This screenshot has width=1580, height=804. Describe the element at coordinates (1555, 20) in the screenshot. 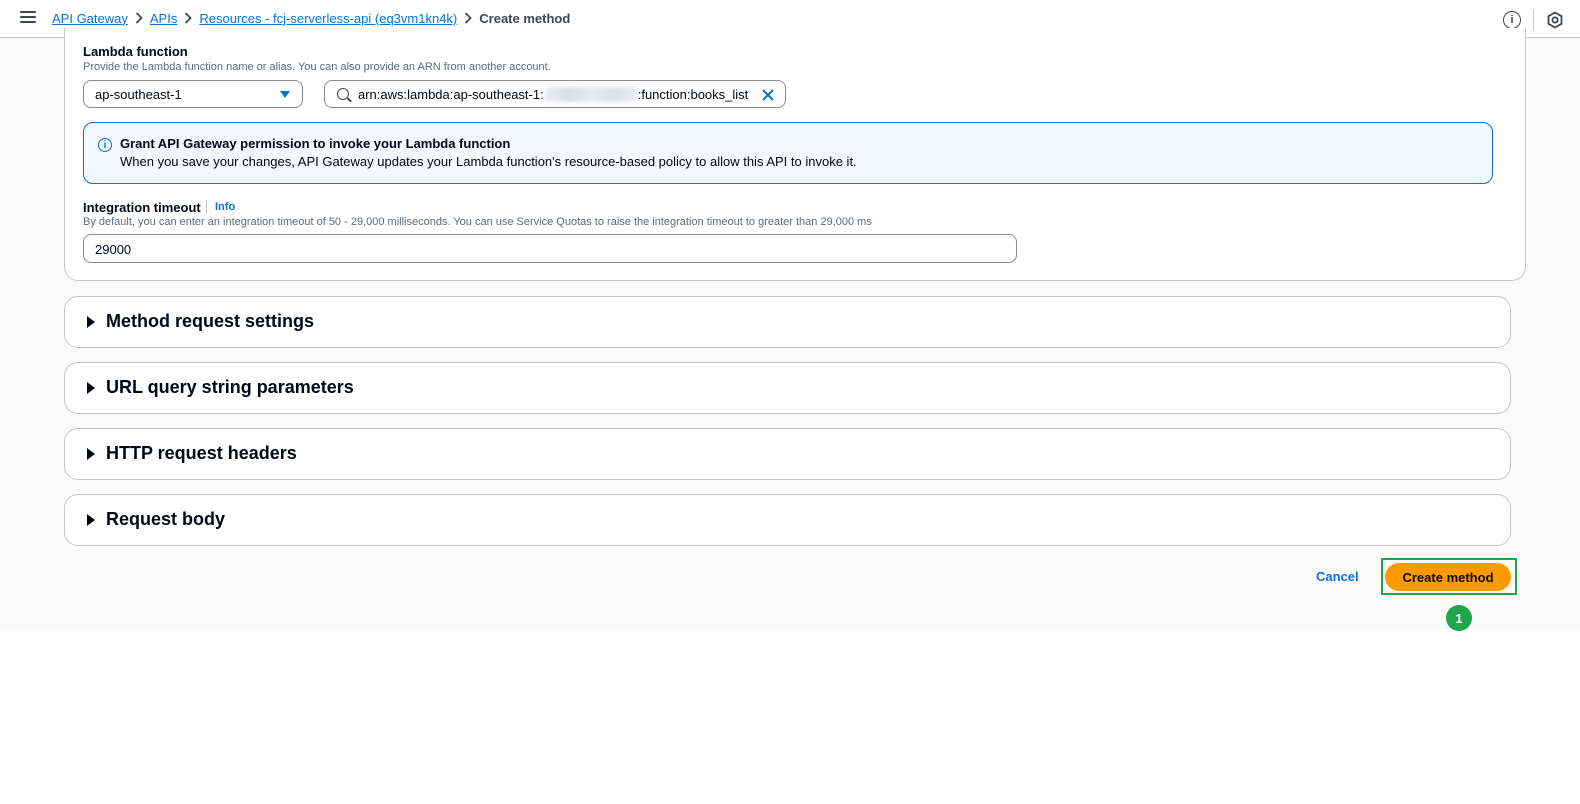

I see `settings-icon` at that location.